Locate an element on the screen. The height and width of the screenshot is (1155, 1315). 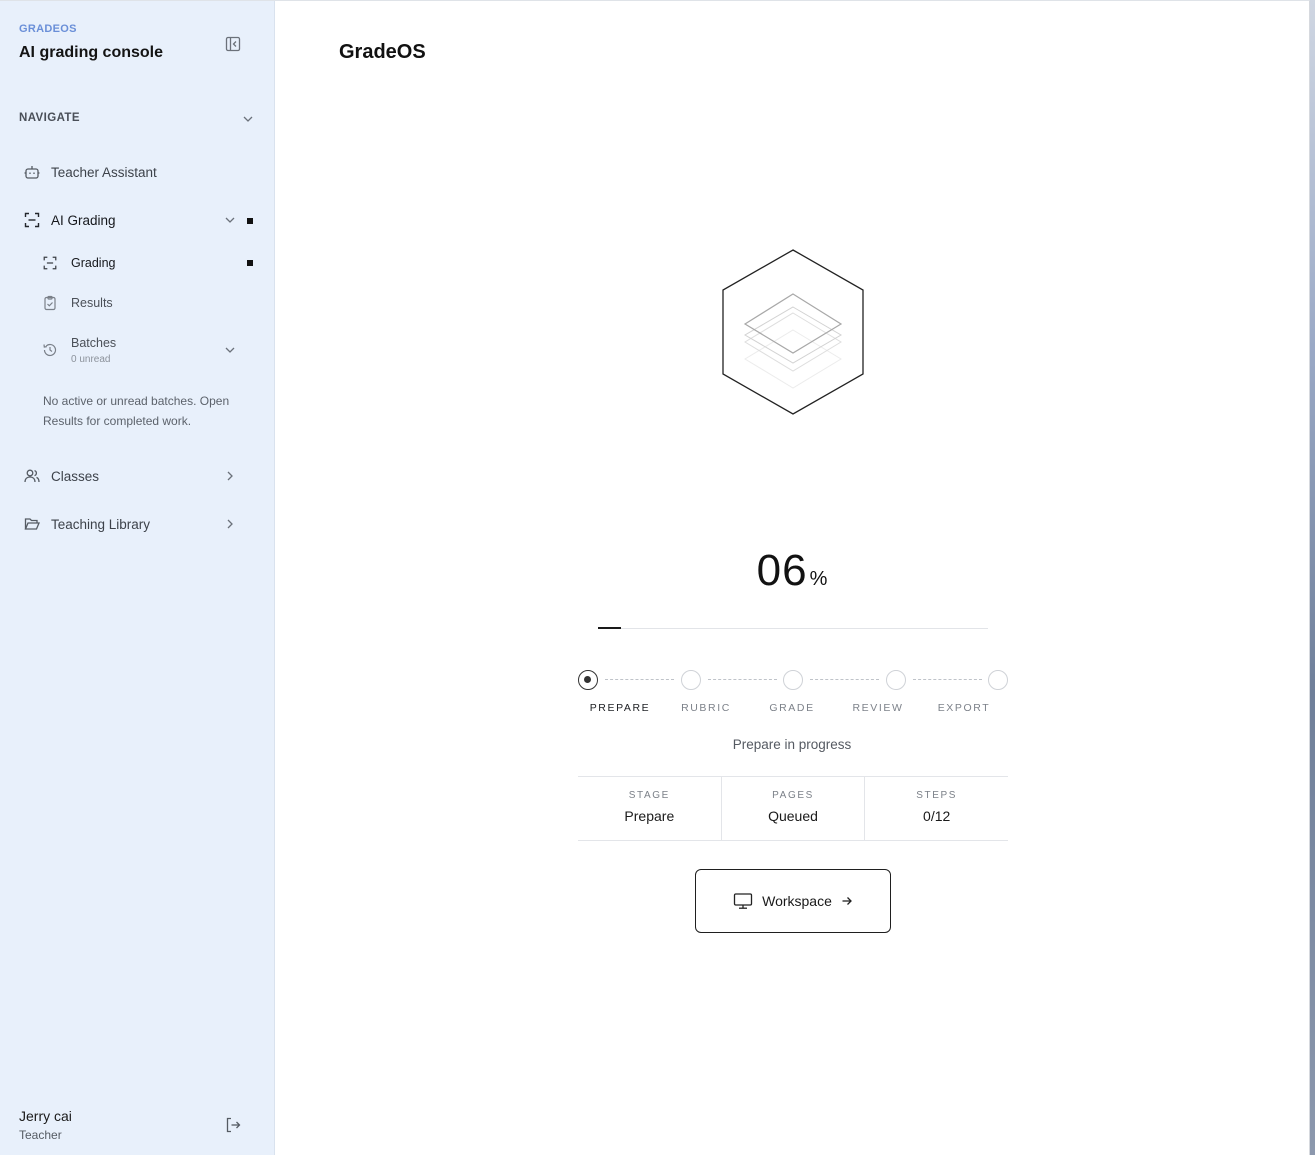
clipboard-check-icon is located at coordinates (50, 303).